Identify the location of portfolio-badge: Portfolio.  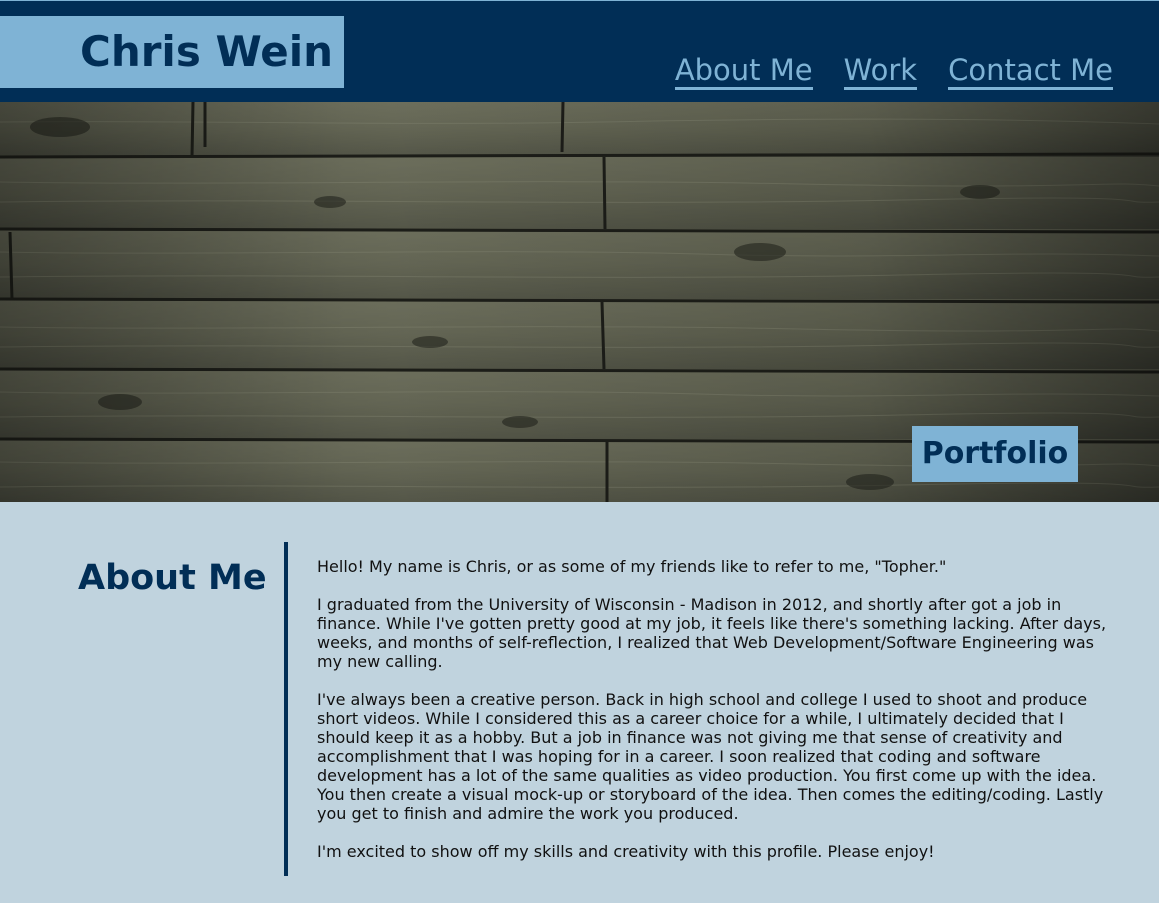
(995, 454).